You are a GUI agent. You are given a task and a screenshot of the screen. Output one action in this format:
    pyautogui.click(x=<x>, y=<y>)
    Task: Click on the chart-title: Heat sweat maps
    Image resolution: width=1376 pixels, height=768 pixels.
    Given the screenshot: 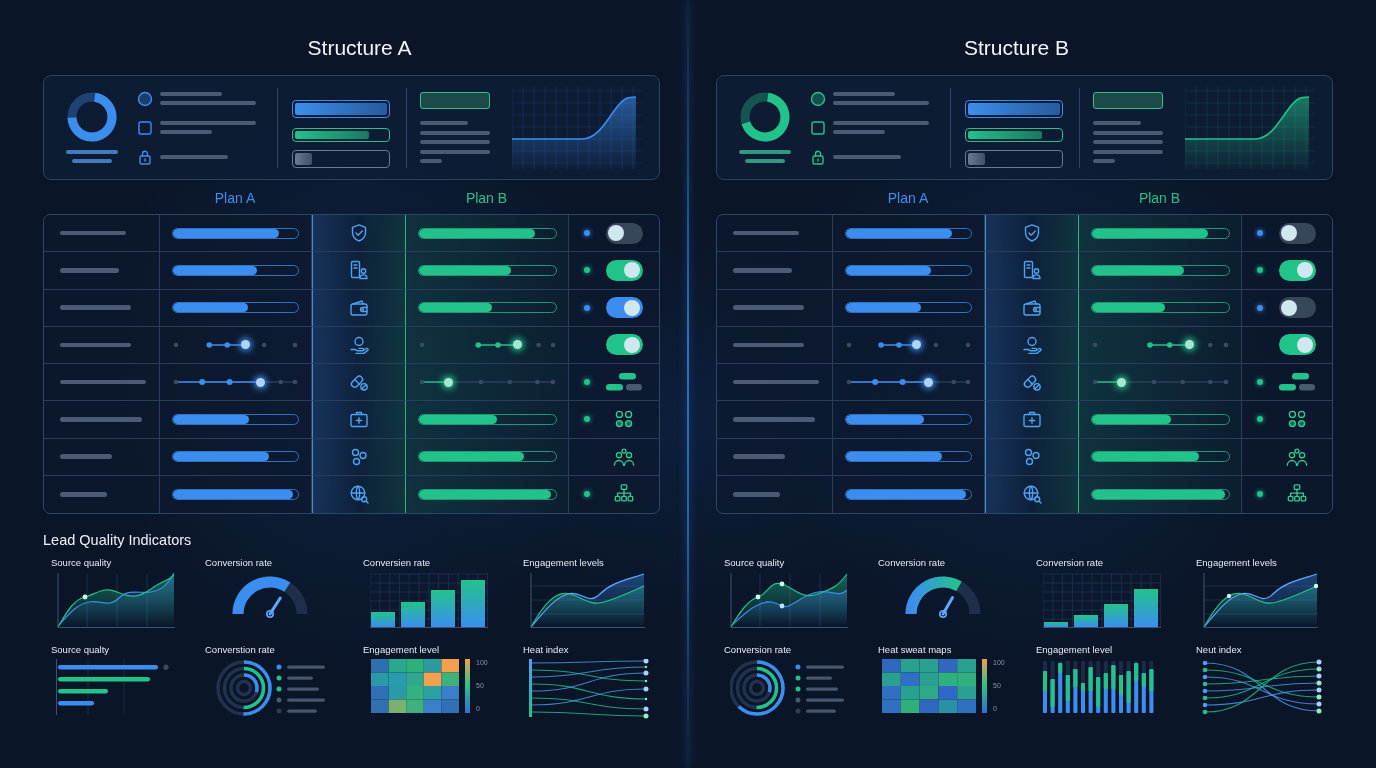 What is the action you would take?
    pyautogui.click(x=915, y=649)
    